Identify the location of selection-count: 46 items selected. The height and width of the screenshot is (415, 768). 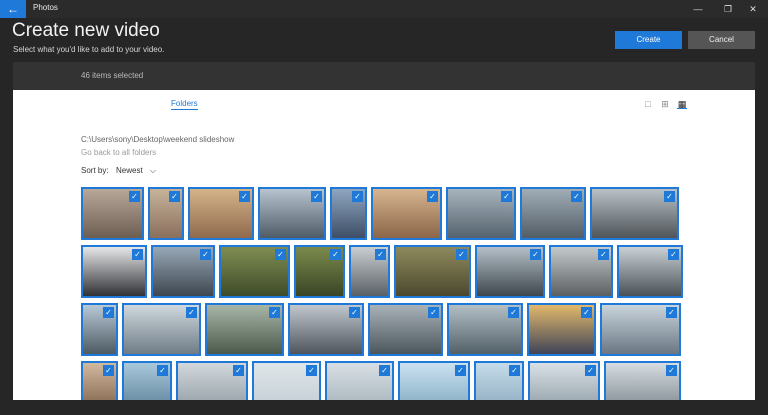
(112, 75).